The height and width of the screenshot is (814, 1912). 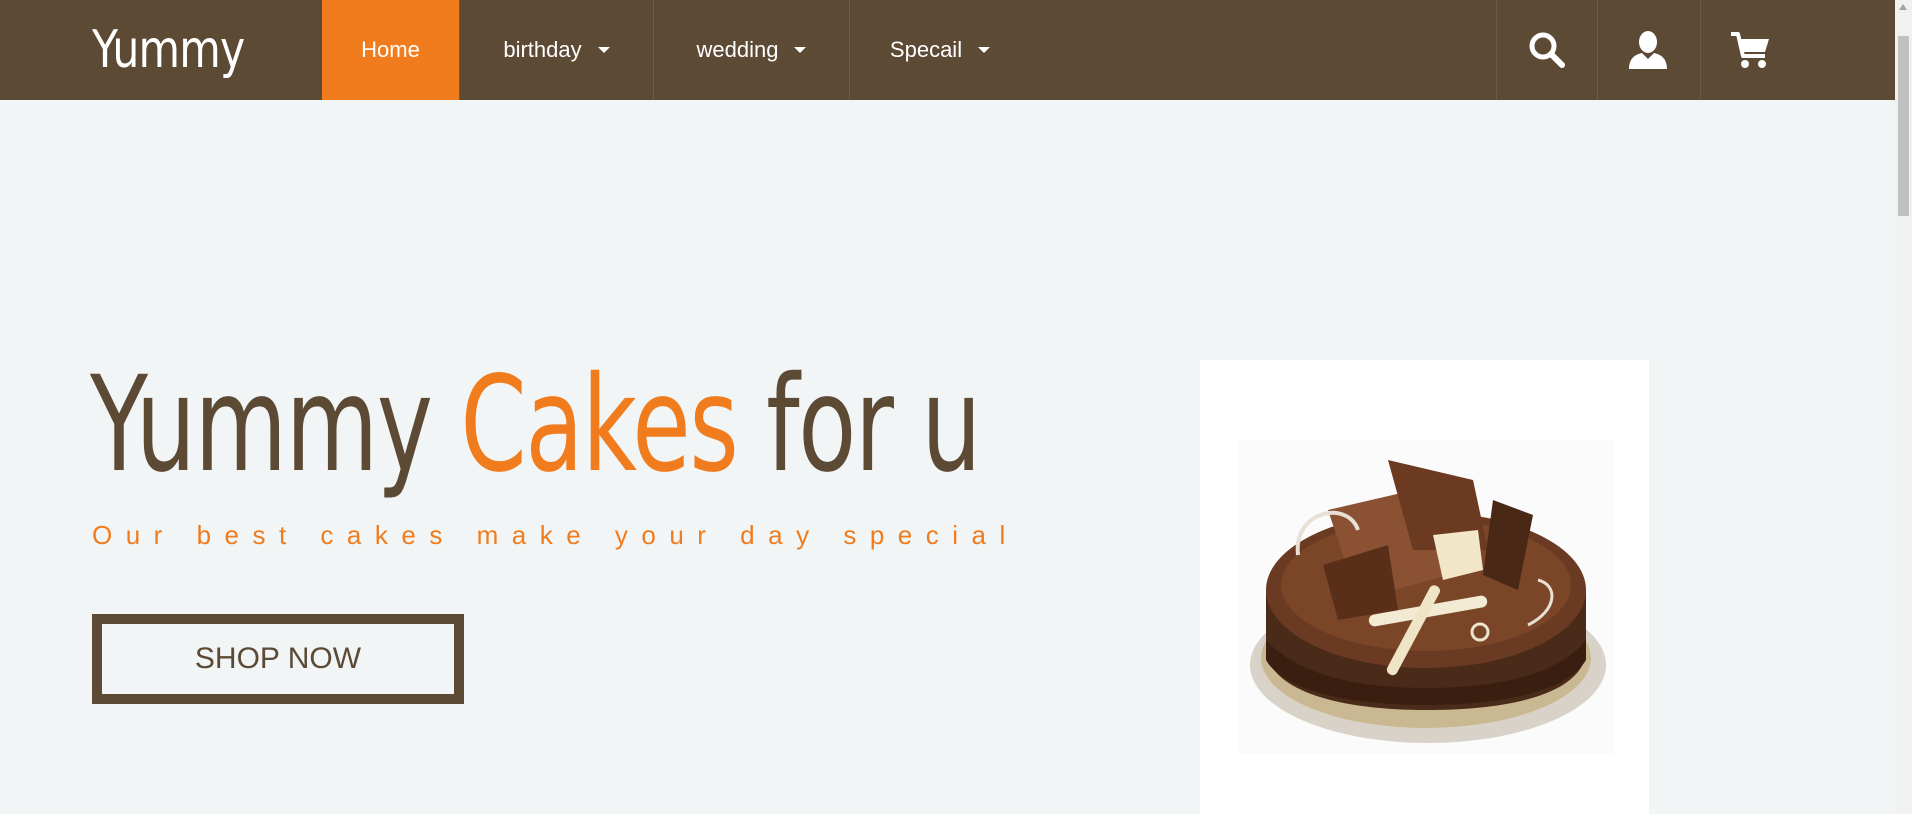 What do you see at coordinates (737, 49) in the screenshot?
I see `nav-item-label: wedding` at bounding box center [737, 49].